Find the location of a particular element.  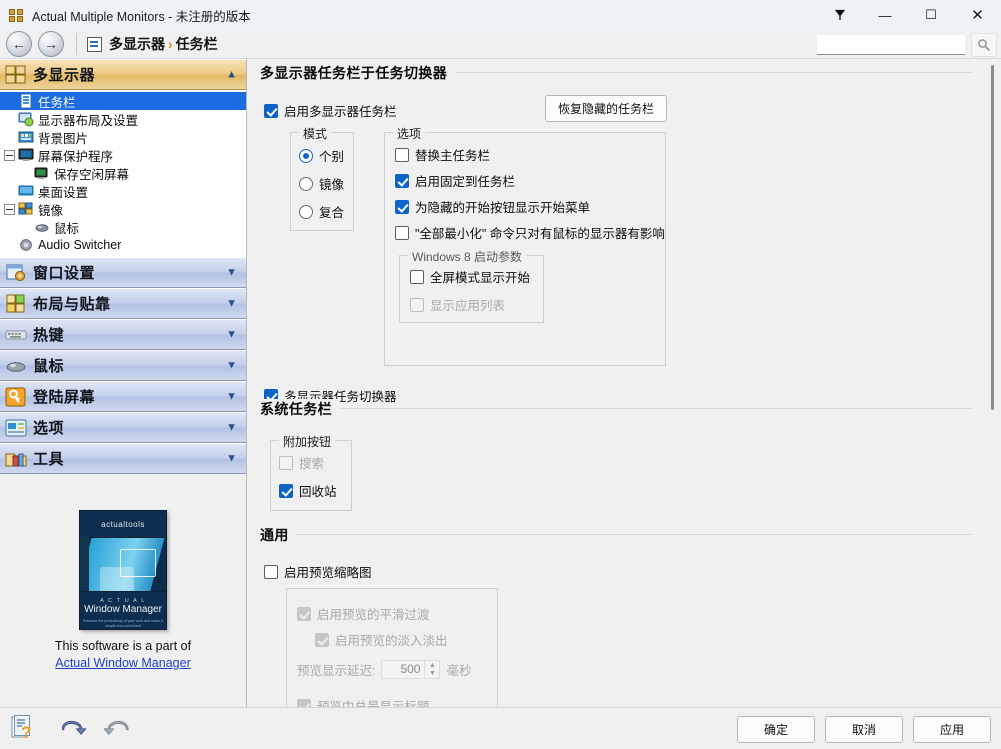

sidebar-section-layout-snap: 布局与贴靠 ▼ is located at coordinates (123, 303).